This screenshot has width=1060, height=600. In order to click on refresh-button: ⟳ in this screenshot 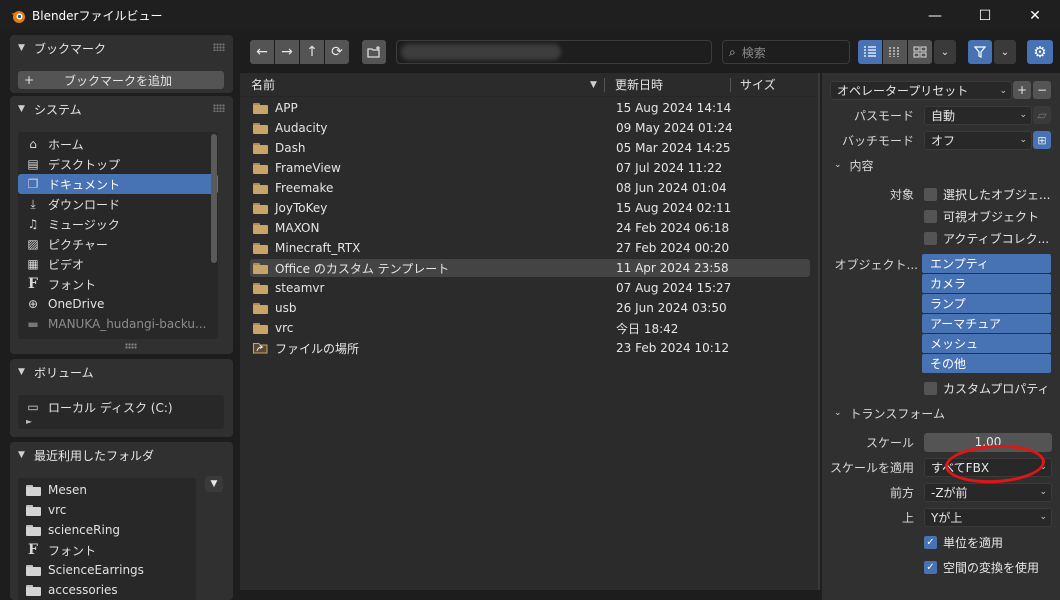, I will do `click(337, 52)`.